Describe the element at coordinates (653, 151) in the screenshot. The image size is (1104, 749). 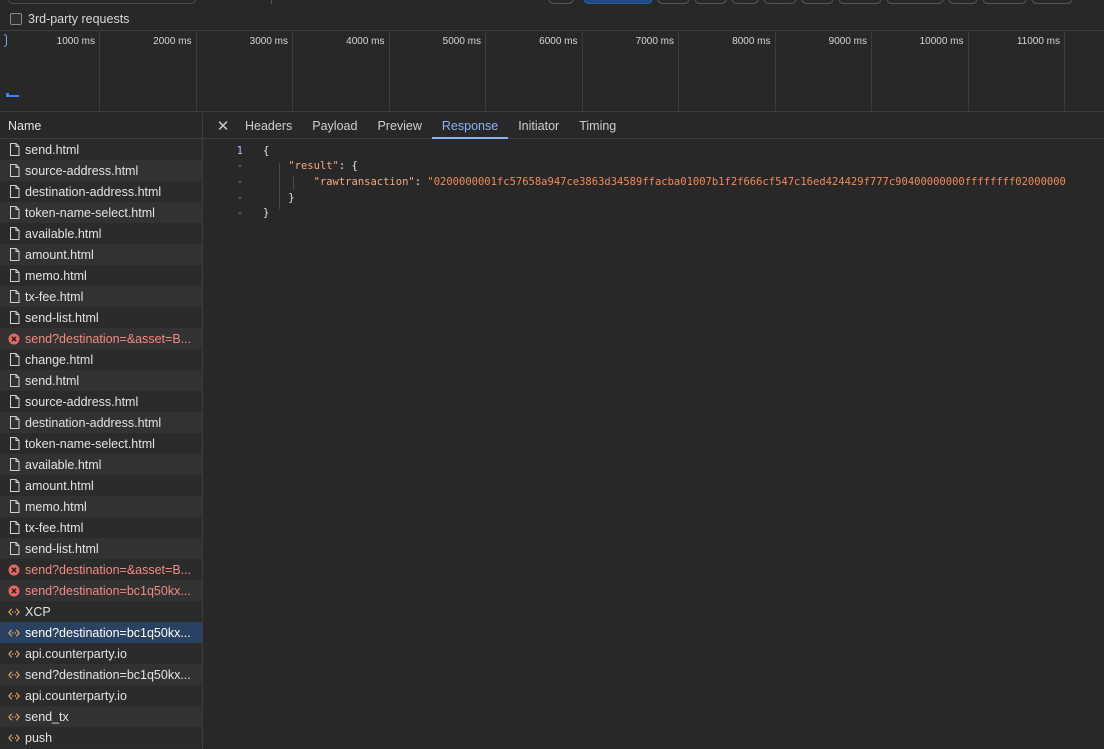
I see `code-line: 1{` at that location.